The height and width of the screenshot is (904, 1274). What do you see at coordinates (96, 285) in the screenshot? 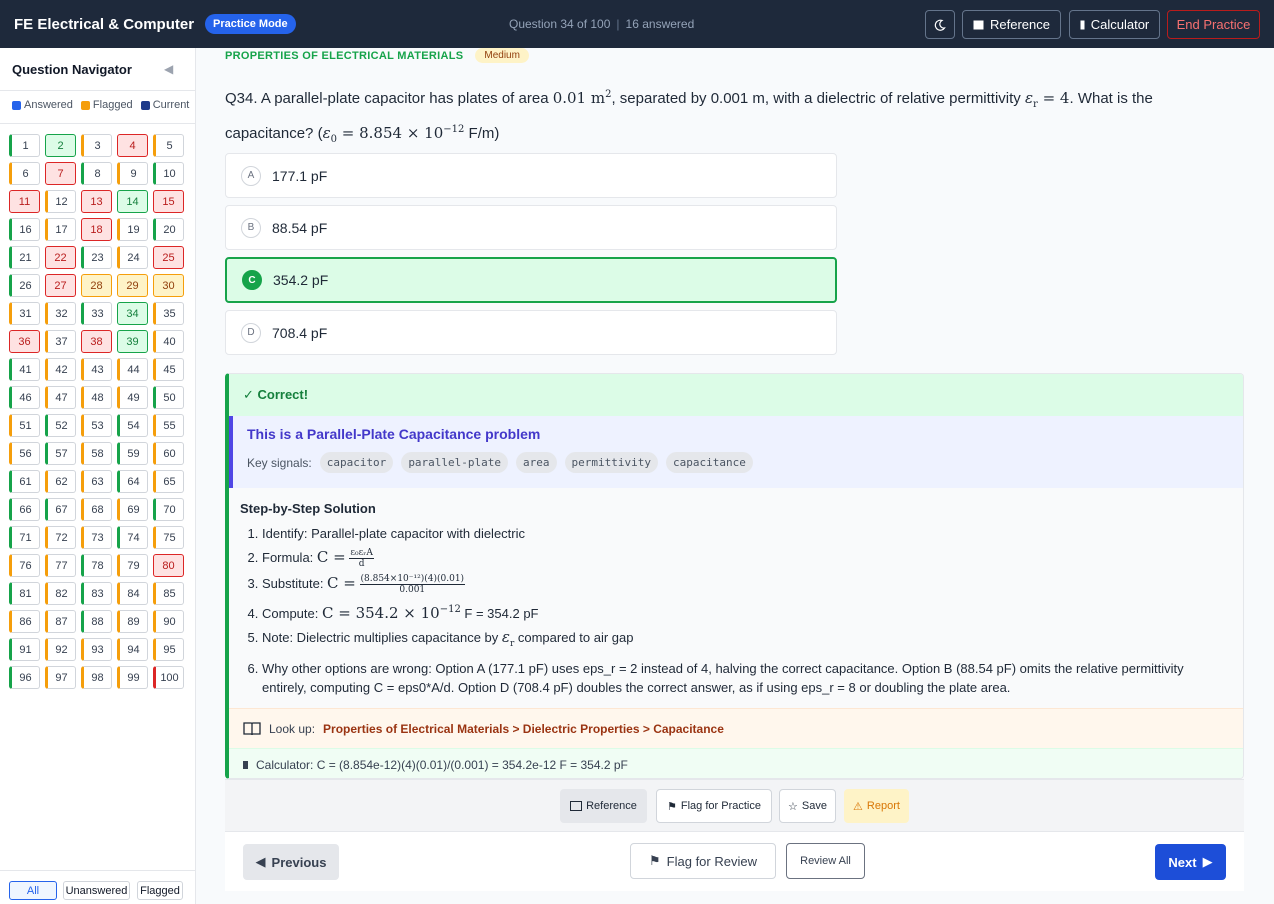
I see `question-cell: 28` at bounding box center [96, 285].